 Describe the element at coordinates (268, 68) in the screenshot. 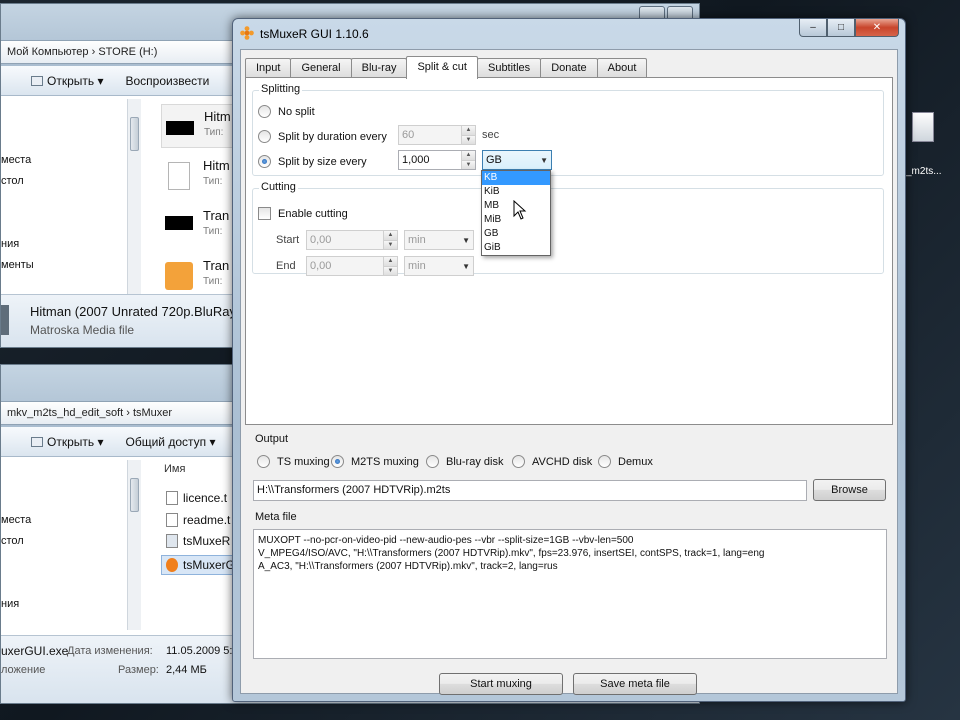

I see `tab-input: Input` at that location.